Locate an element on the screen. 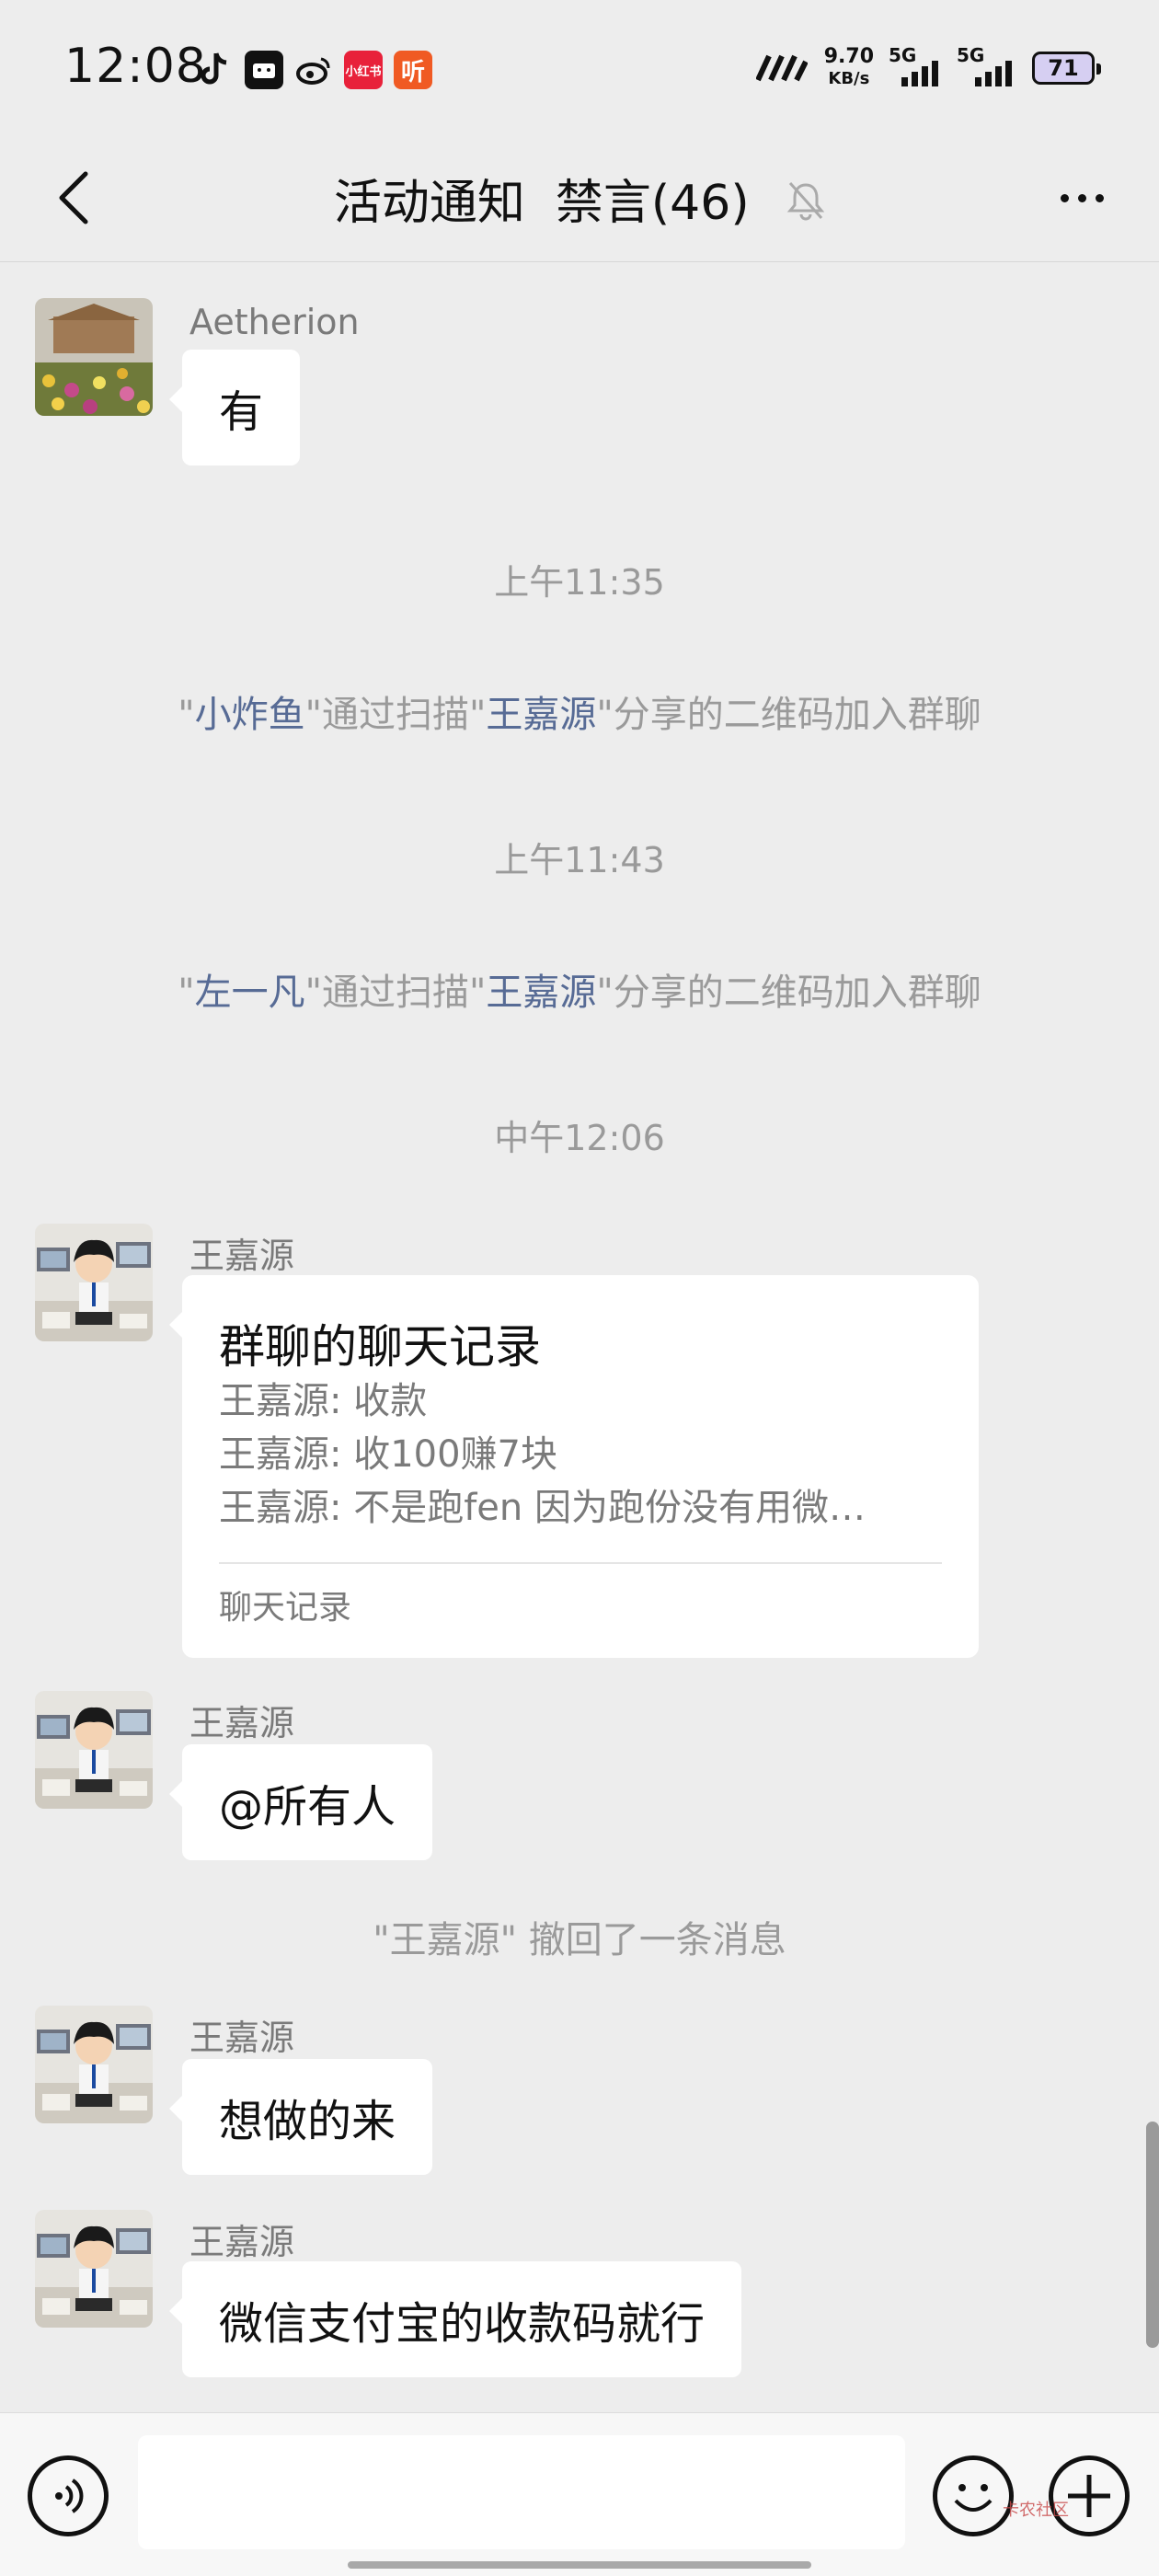  system-message: "左一凡"通过扫描"王嘉源"分享的二维码加入群聊 is located at coordinates (579, 993).